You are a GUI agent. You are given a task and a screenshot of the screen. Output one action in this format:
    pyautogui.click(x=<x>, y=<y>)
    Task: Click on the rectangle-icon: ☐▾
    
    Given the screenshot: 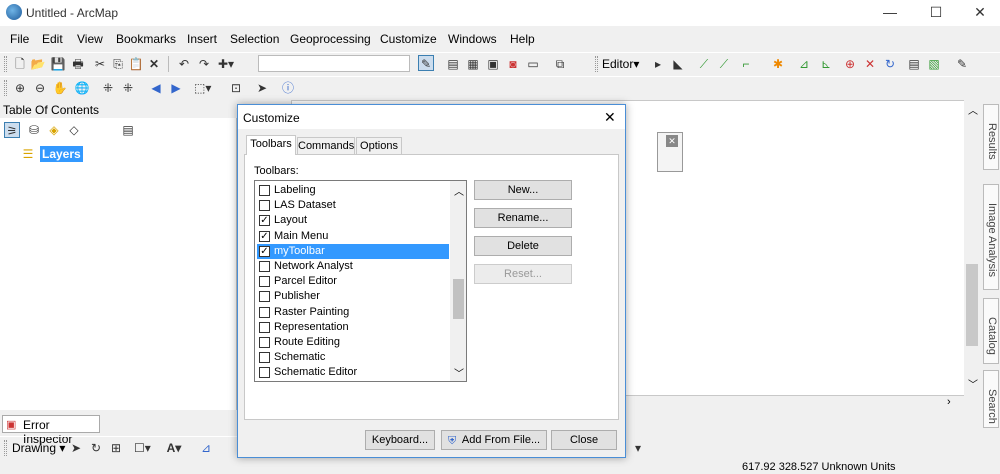 What is the action you would take?
    pyautogui.click(x=142, y=448)
    